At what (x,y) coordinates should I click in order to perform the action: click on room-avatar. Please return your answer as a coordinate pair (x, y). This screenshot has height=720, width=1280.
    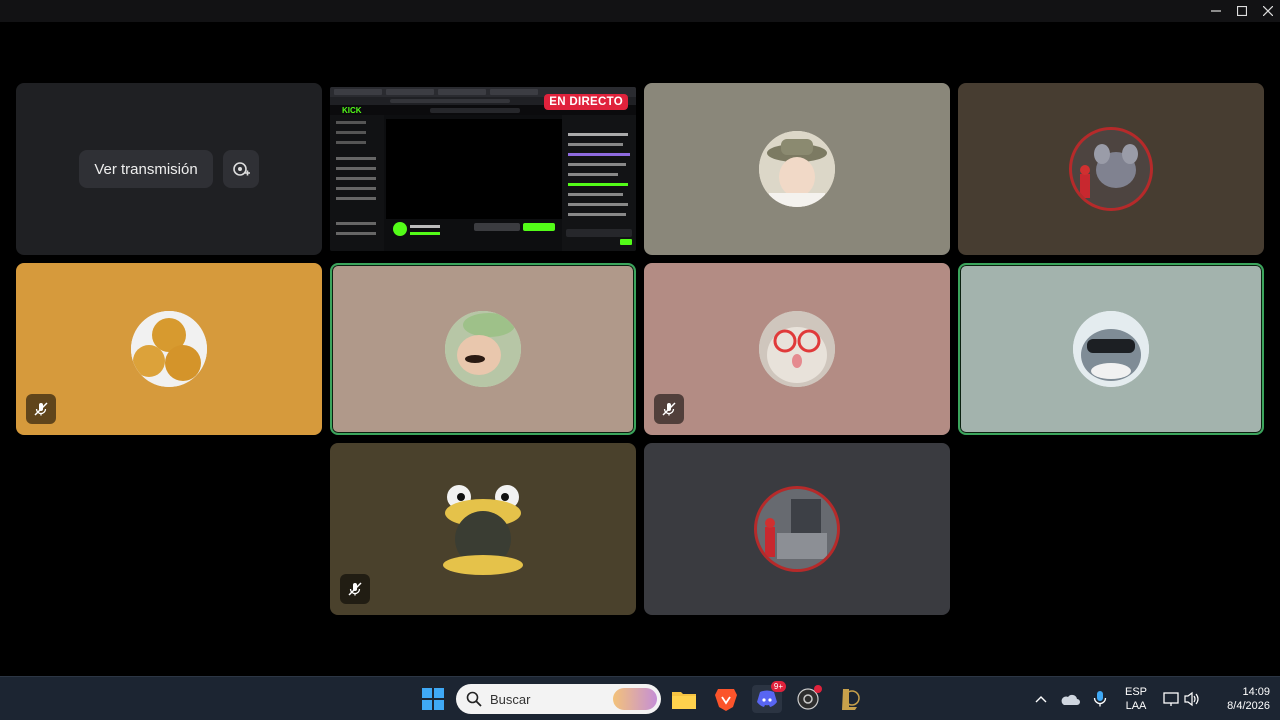
    Looking at the image, I should click on (797, 529).